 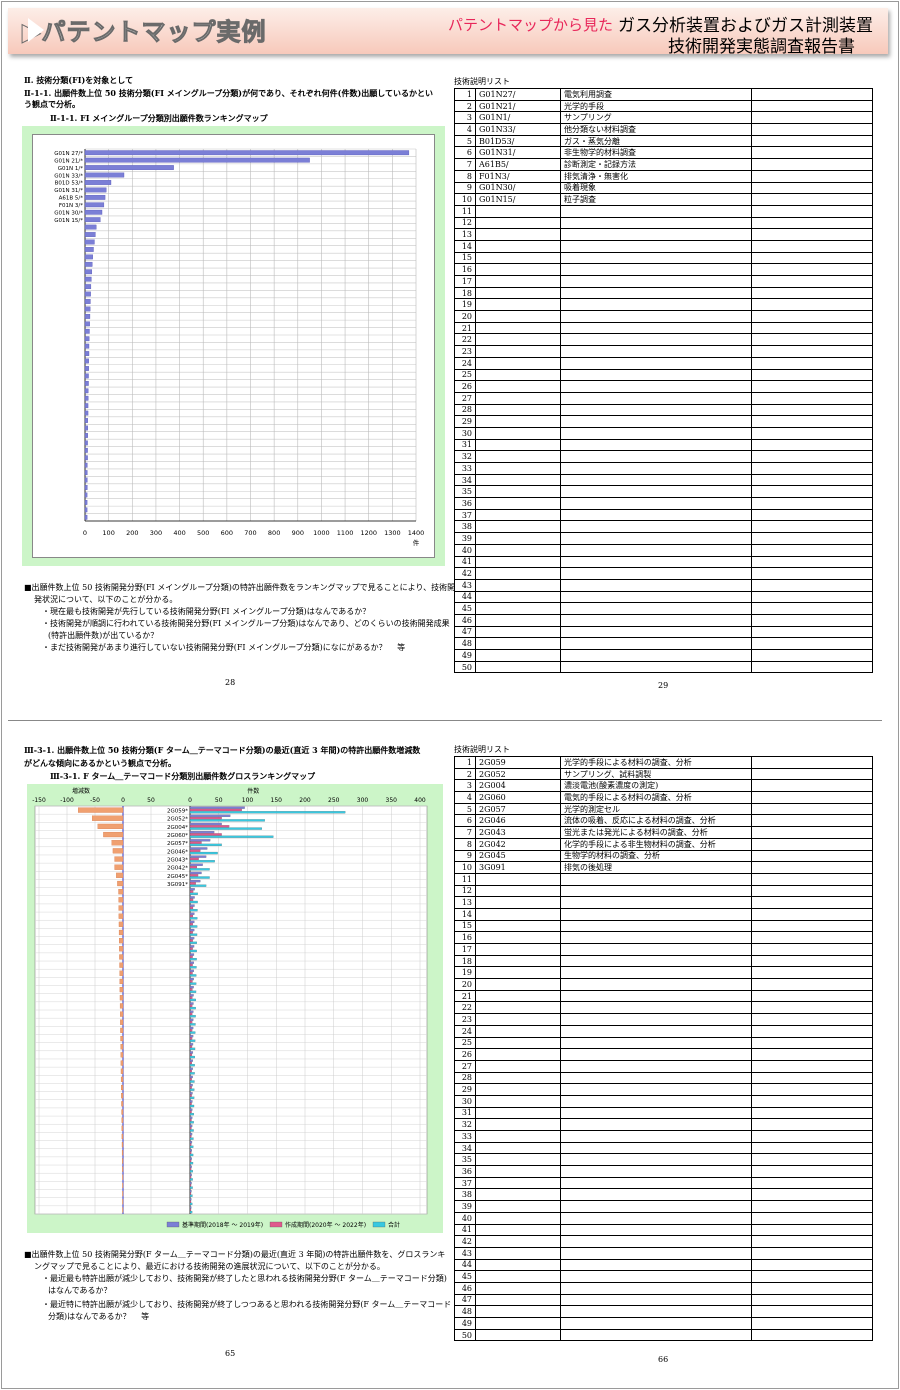 I want to click on row-number: 22, so click(x=465, y=340).